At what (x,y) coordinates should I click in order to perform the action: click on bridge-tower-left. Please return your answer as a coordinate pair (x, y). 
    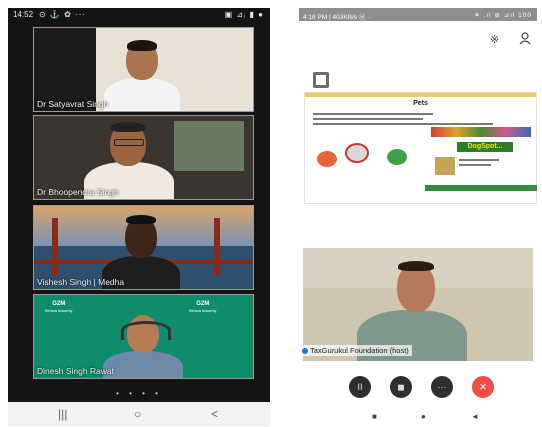
    Looking at the image, I should click on (55, 247).